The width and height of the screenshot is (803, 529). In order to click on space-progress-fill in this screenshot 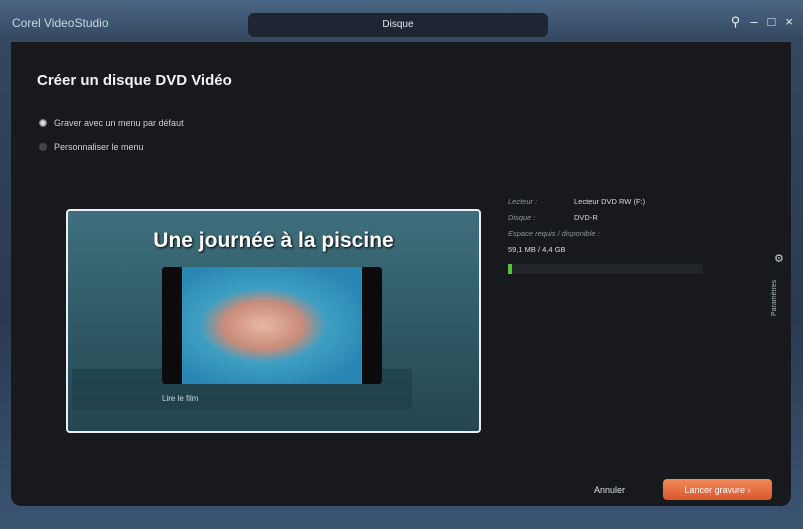, I will do `click(510, 269)`.